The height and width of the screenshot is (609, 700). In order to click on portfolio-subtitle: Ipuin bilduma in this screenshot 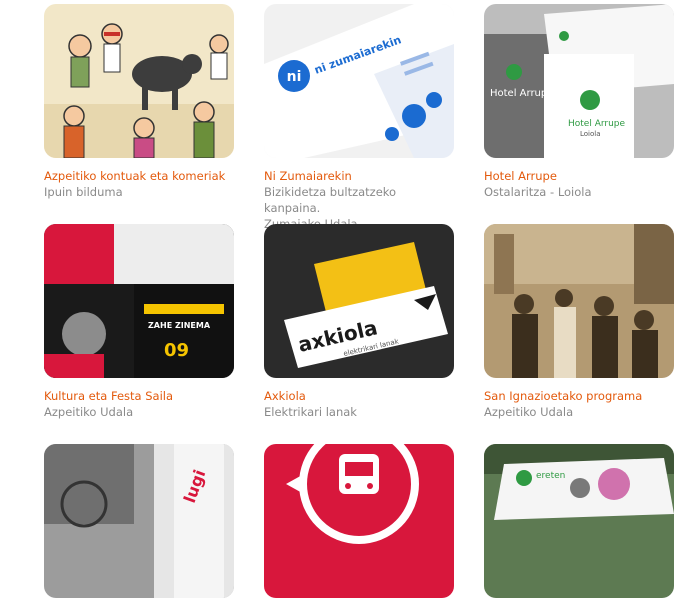, I will do `click(83, 192)`.